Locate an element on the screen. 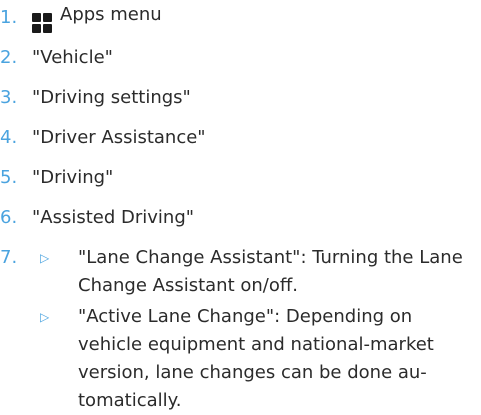 Image resolution: width=481 pixels, height=415 pixels. step-number: 1. is located at coordinates (9, 17).